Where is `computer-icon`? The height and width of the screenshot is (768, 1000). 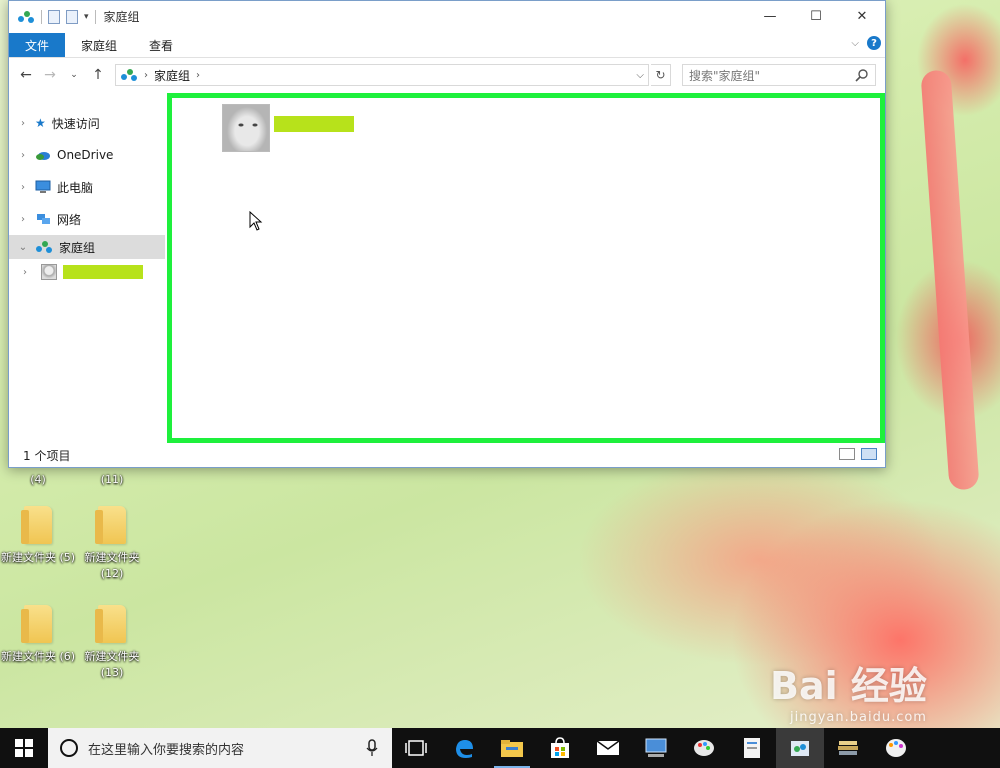 computer-icon is located at coordinates (43, 186).